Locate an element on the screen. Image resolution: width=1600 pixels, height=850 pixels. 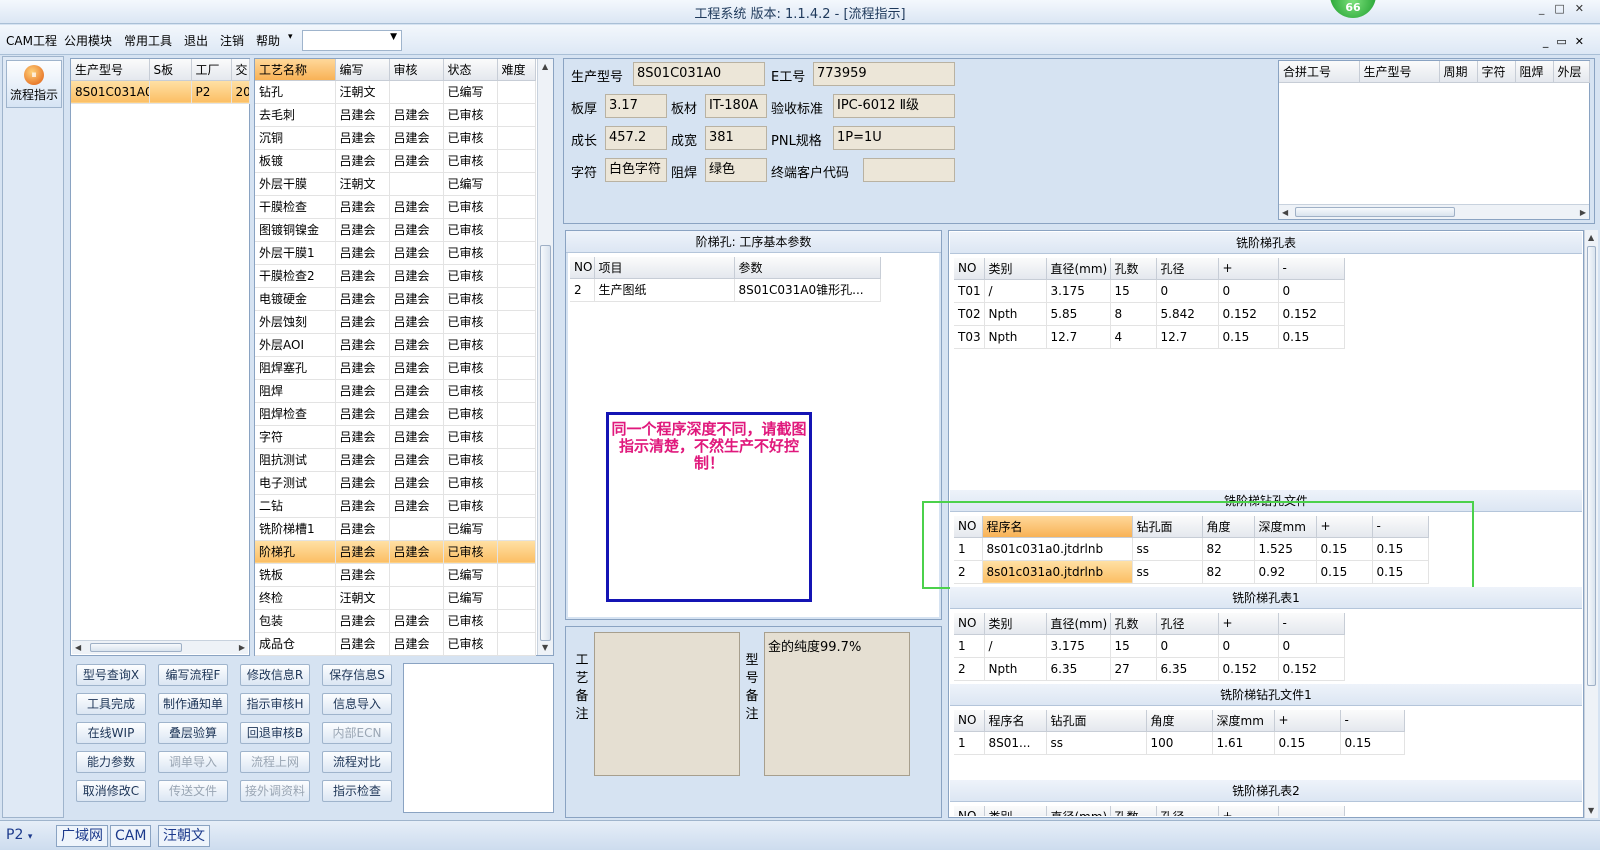
table-row: 铣阶梯槽1 吕建会 已编写 is located at coordinates (395, 529).